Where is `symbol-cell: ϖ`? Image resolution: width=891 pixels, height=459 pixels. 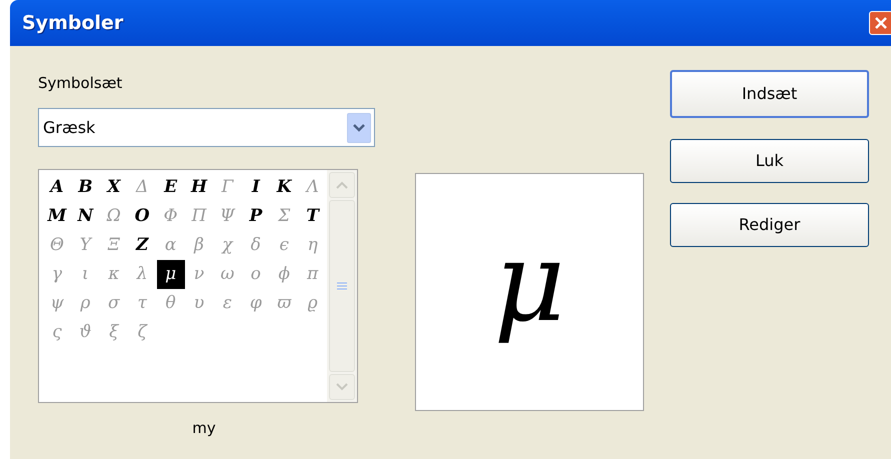
symbol-cell: ϖ is located at coordinates (284, 303).